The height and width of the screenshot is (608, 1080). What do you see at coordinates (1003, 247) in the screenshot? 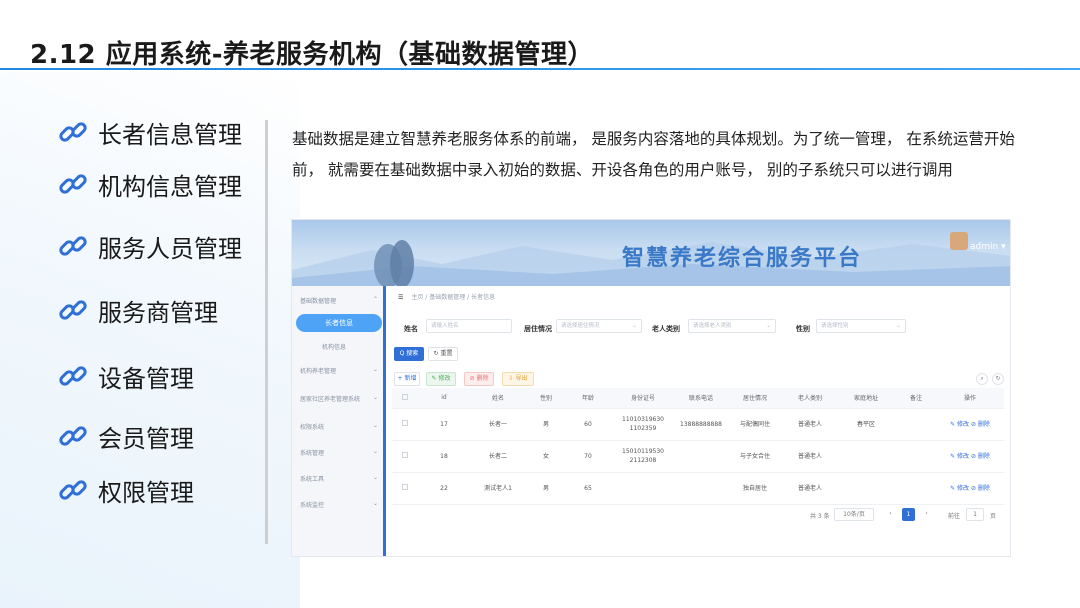
I see `caret-icon: ▾` at bounding box center [1003, 247].